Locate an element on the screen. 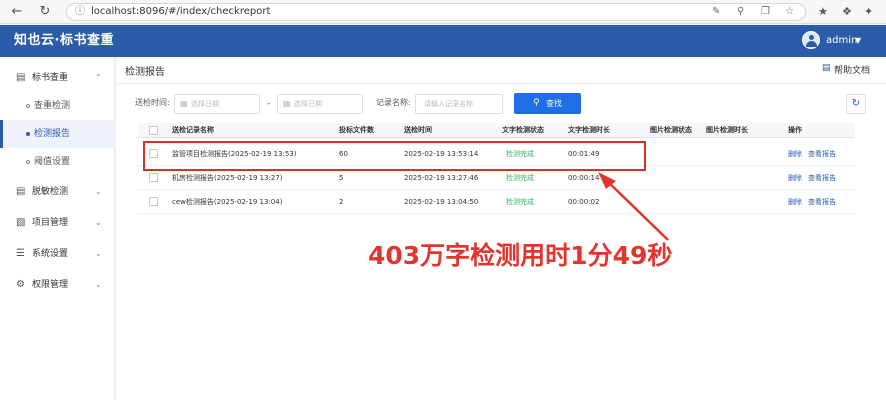 The height and width of the screenshot is (400, 886). arrow-line is located at coordinates (635, 208).